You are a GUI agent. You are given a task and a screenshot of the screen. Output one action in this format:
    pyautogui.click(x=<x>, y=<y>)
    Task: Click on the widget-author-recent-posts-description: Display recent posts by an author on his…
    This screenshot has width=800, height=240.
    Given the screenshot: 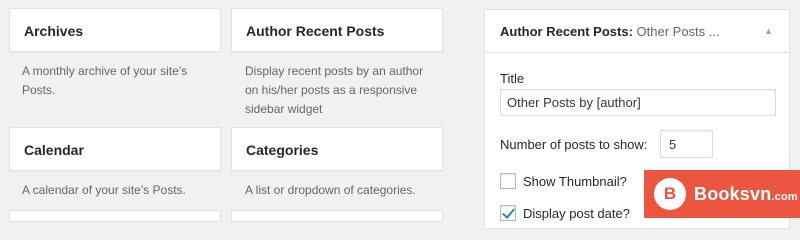 What is the action you would take?
    pyautogui.click(x=334, y=90)
    